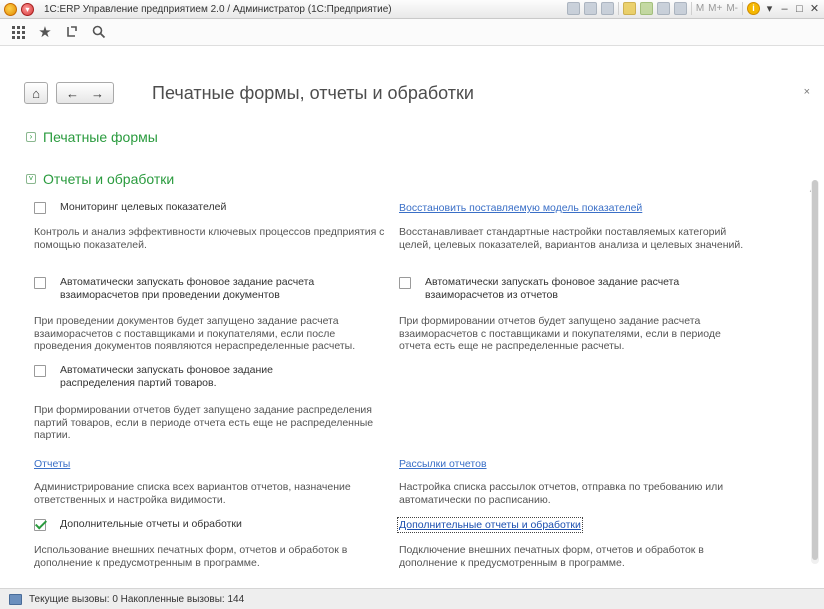 The width and height of the screenshot is (824, 609). What do you see at coordinates (10, 9) in the screenshot?
I see `app-logo-icon` at bounding box center [10, 9].